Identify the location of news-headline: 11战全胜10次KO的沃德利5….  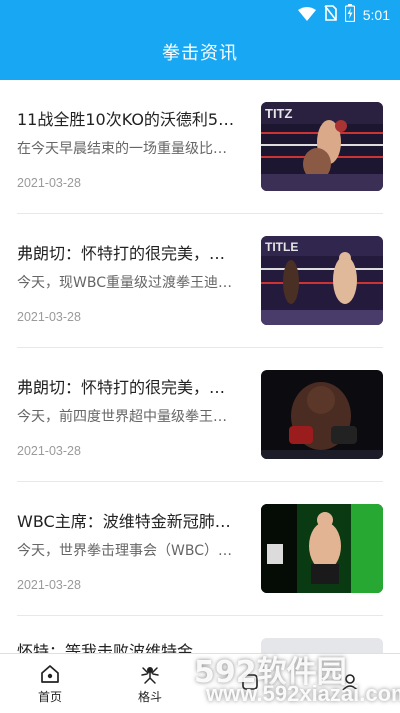
(126, 119).